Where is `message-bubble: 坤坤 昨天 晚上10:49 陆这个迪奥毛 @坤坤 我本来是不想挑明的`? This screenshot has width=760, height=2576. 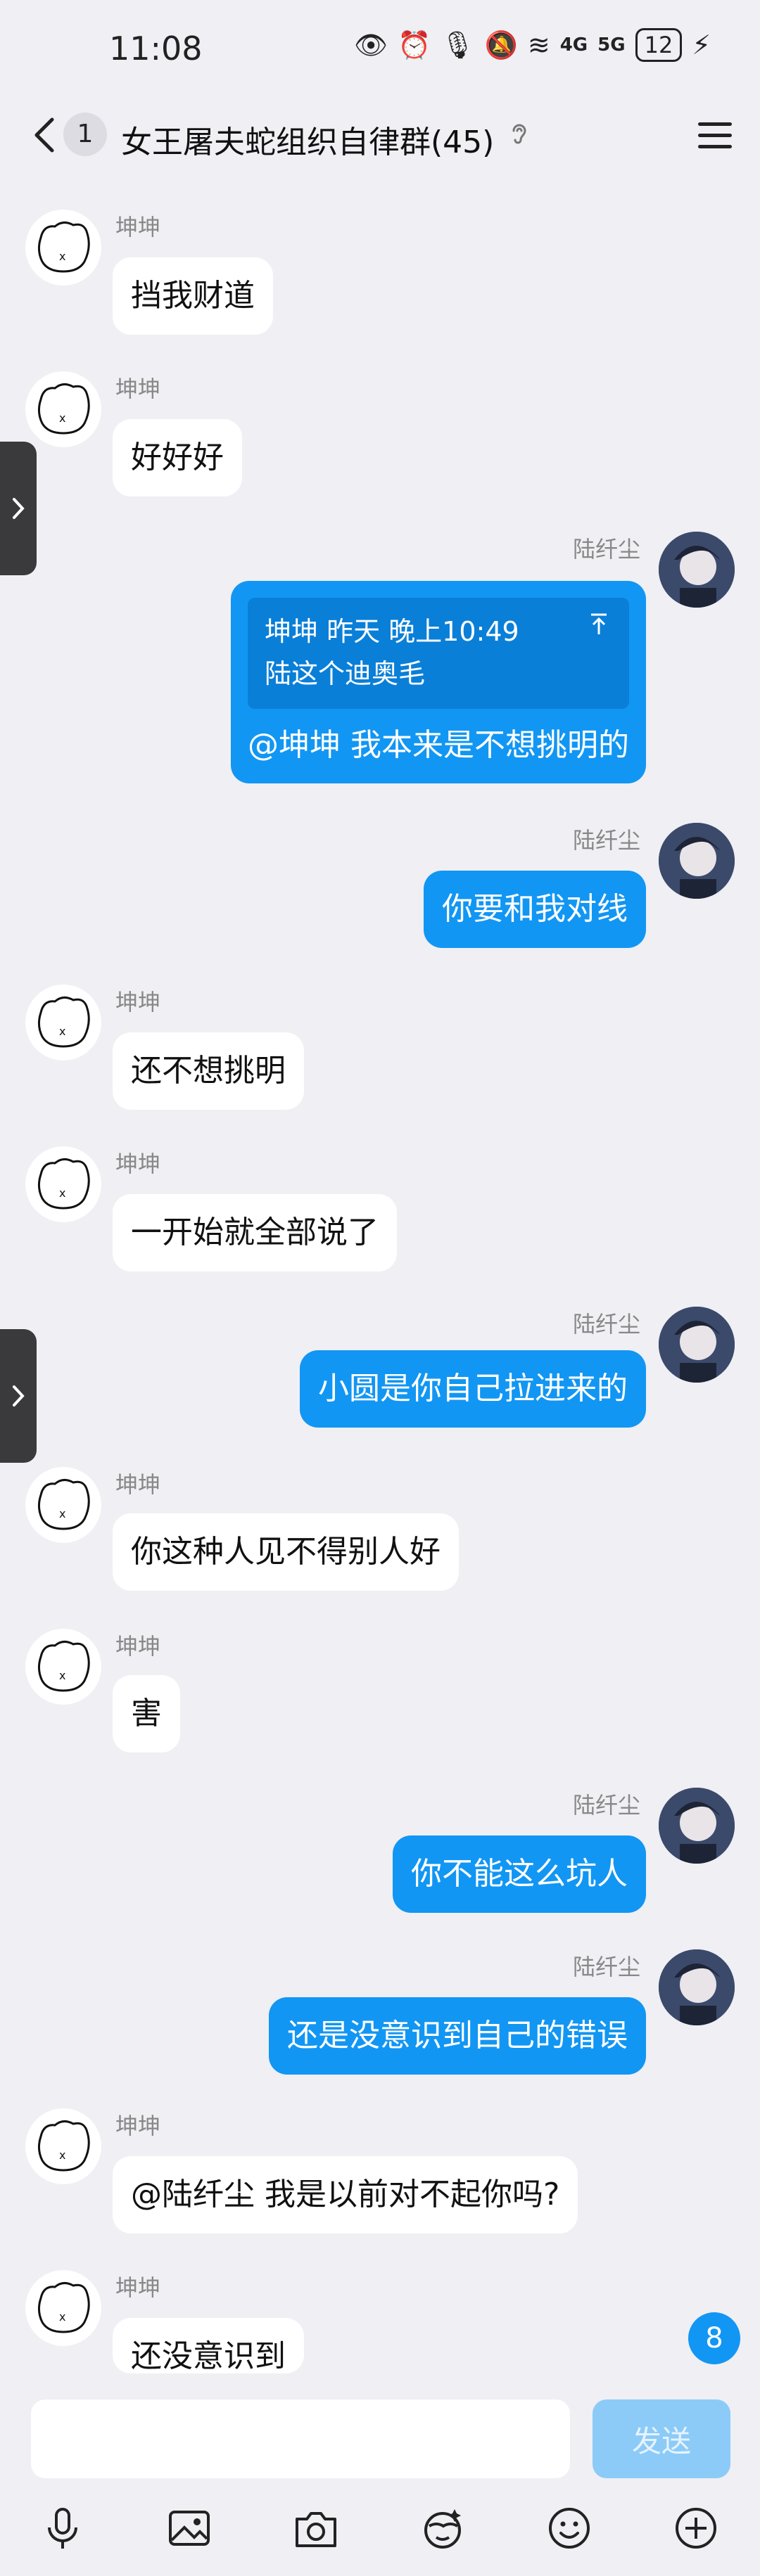
message-bubble: 坤坤 昨天 晚上10:49 陆这个迪奥毛 @坤坤 我本来是不想挑明的 is located at coordinates (438, 682).